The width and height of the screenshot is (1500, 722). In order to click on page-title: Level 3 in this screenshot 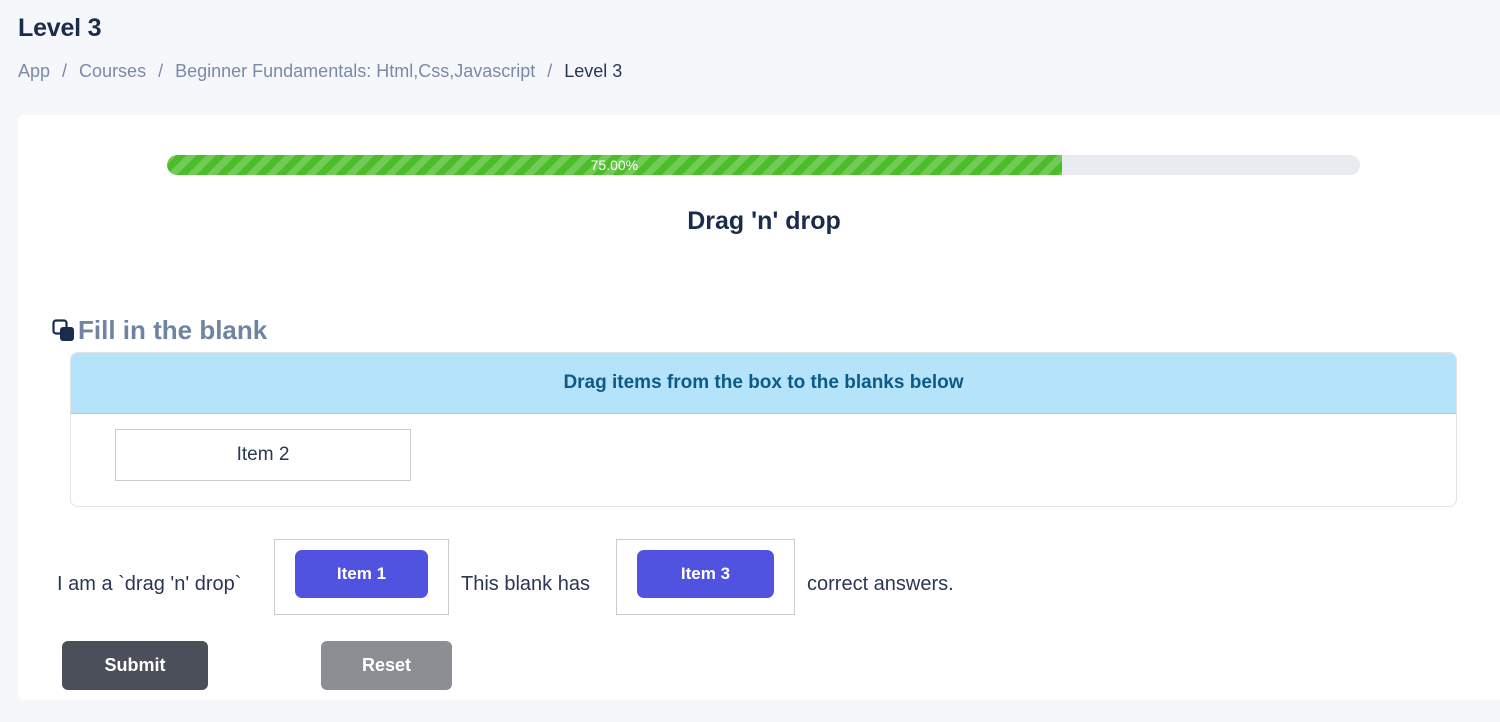, I will do `click(60, 28)`.